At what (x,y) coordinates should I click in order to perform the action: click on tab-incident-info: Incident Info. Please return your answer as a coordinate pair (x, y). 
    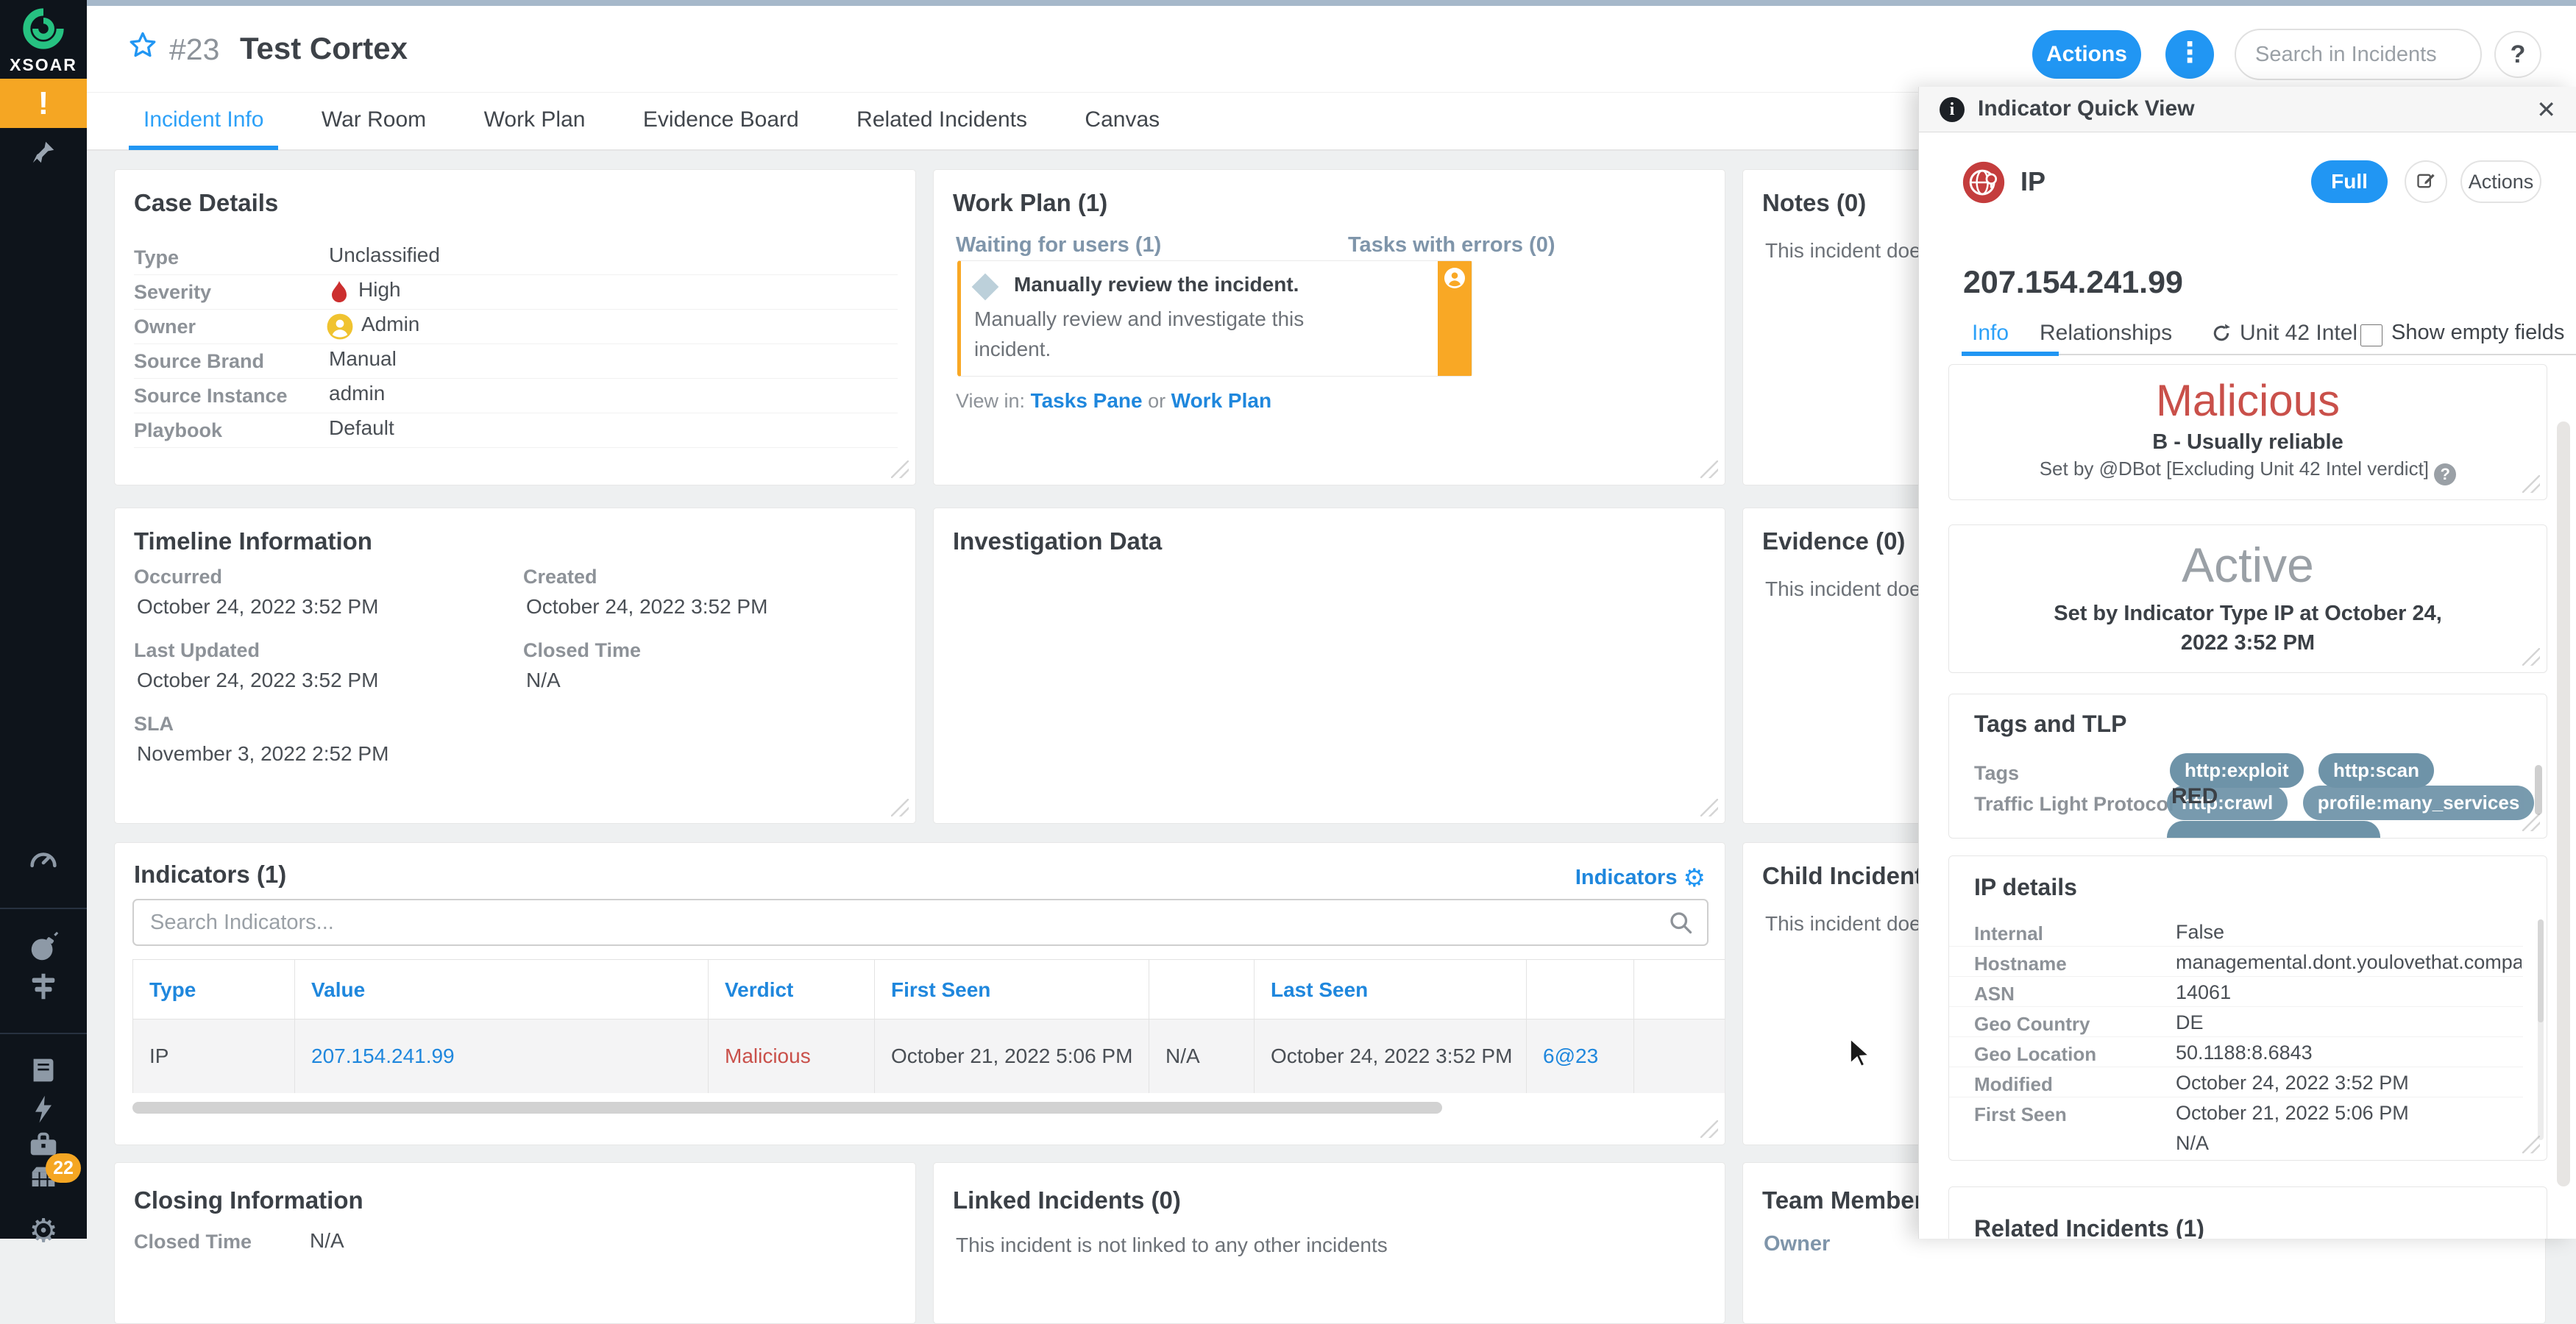
    Looking at the image, I should click on (204, 121).